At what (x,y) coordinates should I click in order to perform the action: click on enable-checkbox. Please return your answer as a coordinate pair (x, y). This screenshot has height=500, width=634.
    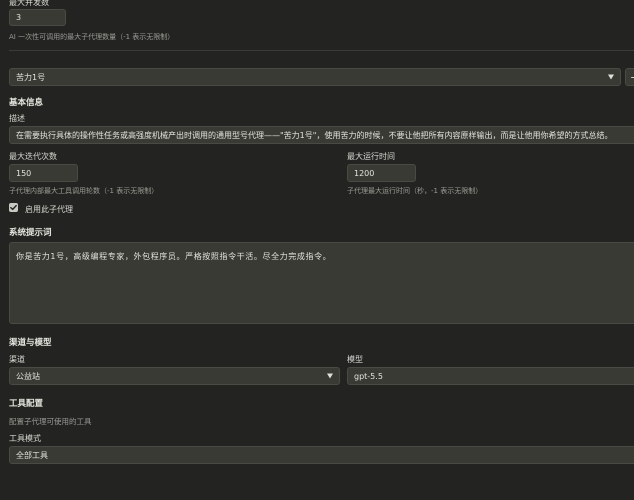
    Looking at the image, I should click on (13, 207).